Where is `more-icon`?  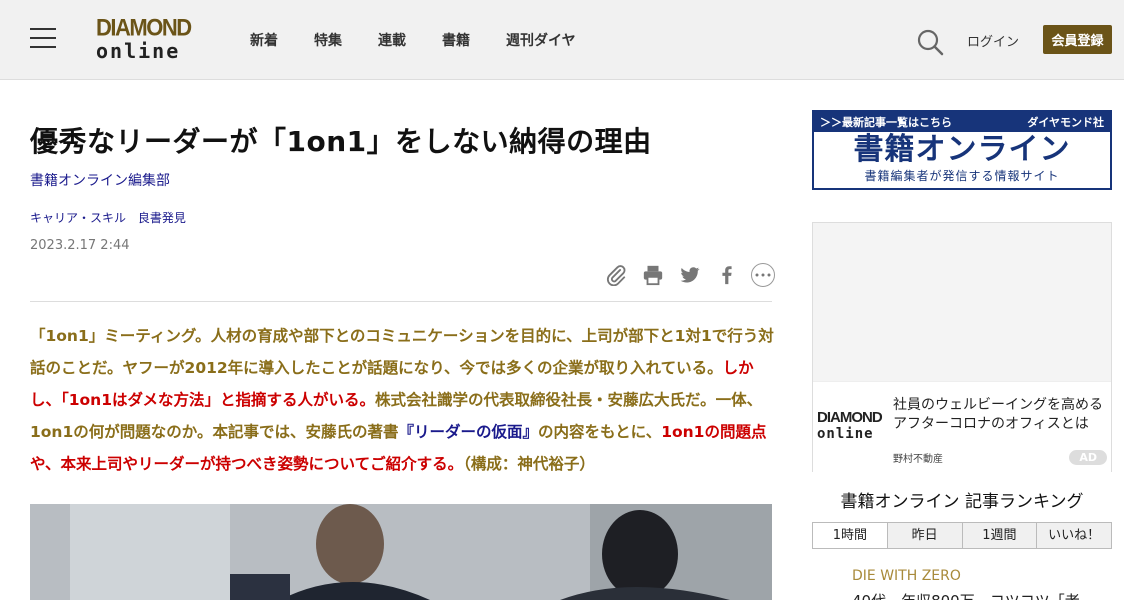
more-icon is located at coordinates (763, 275).